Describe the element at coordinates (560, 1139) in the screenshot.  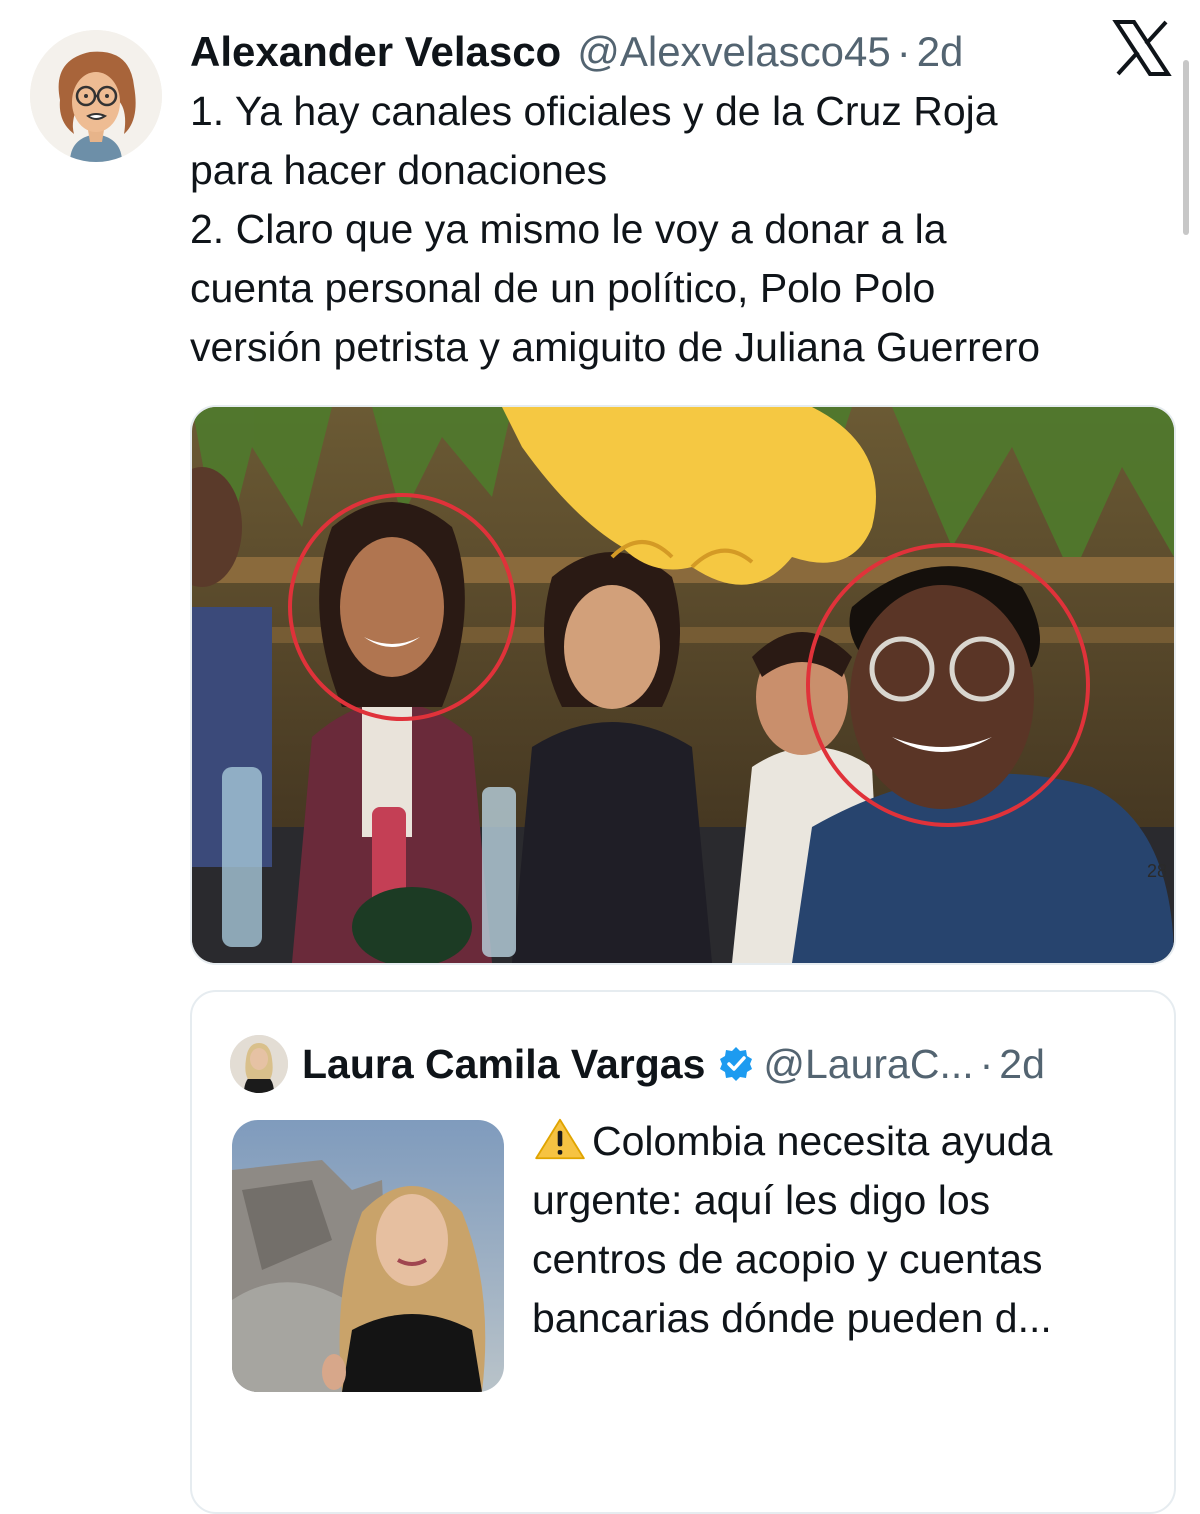
I see `warning-icon` at that location.